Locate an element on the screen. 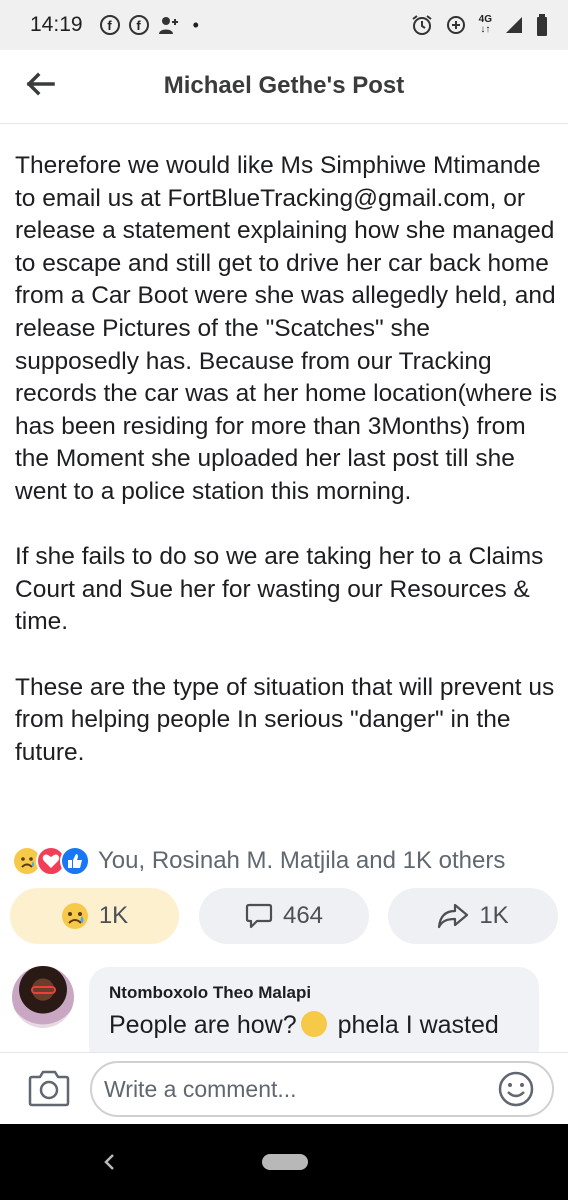  signal-icon is located at coordinates (514, 25).